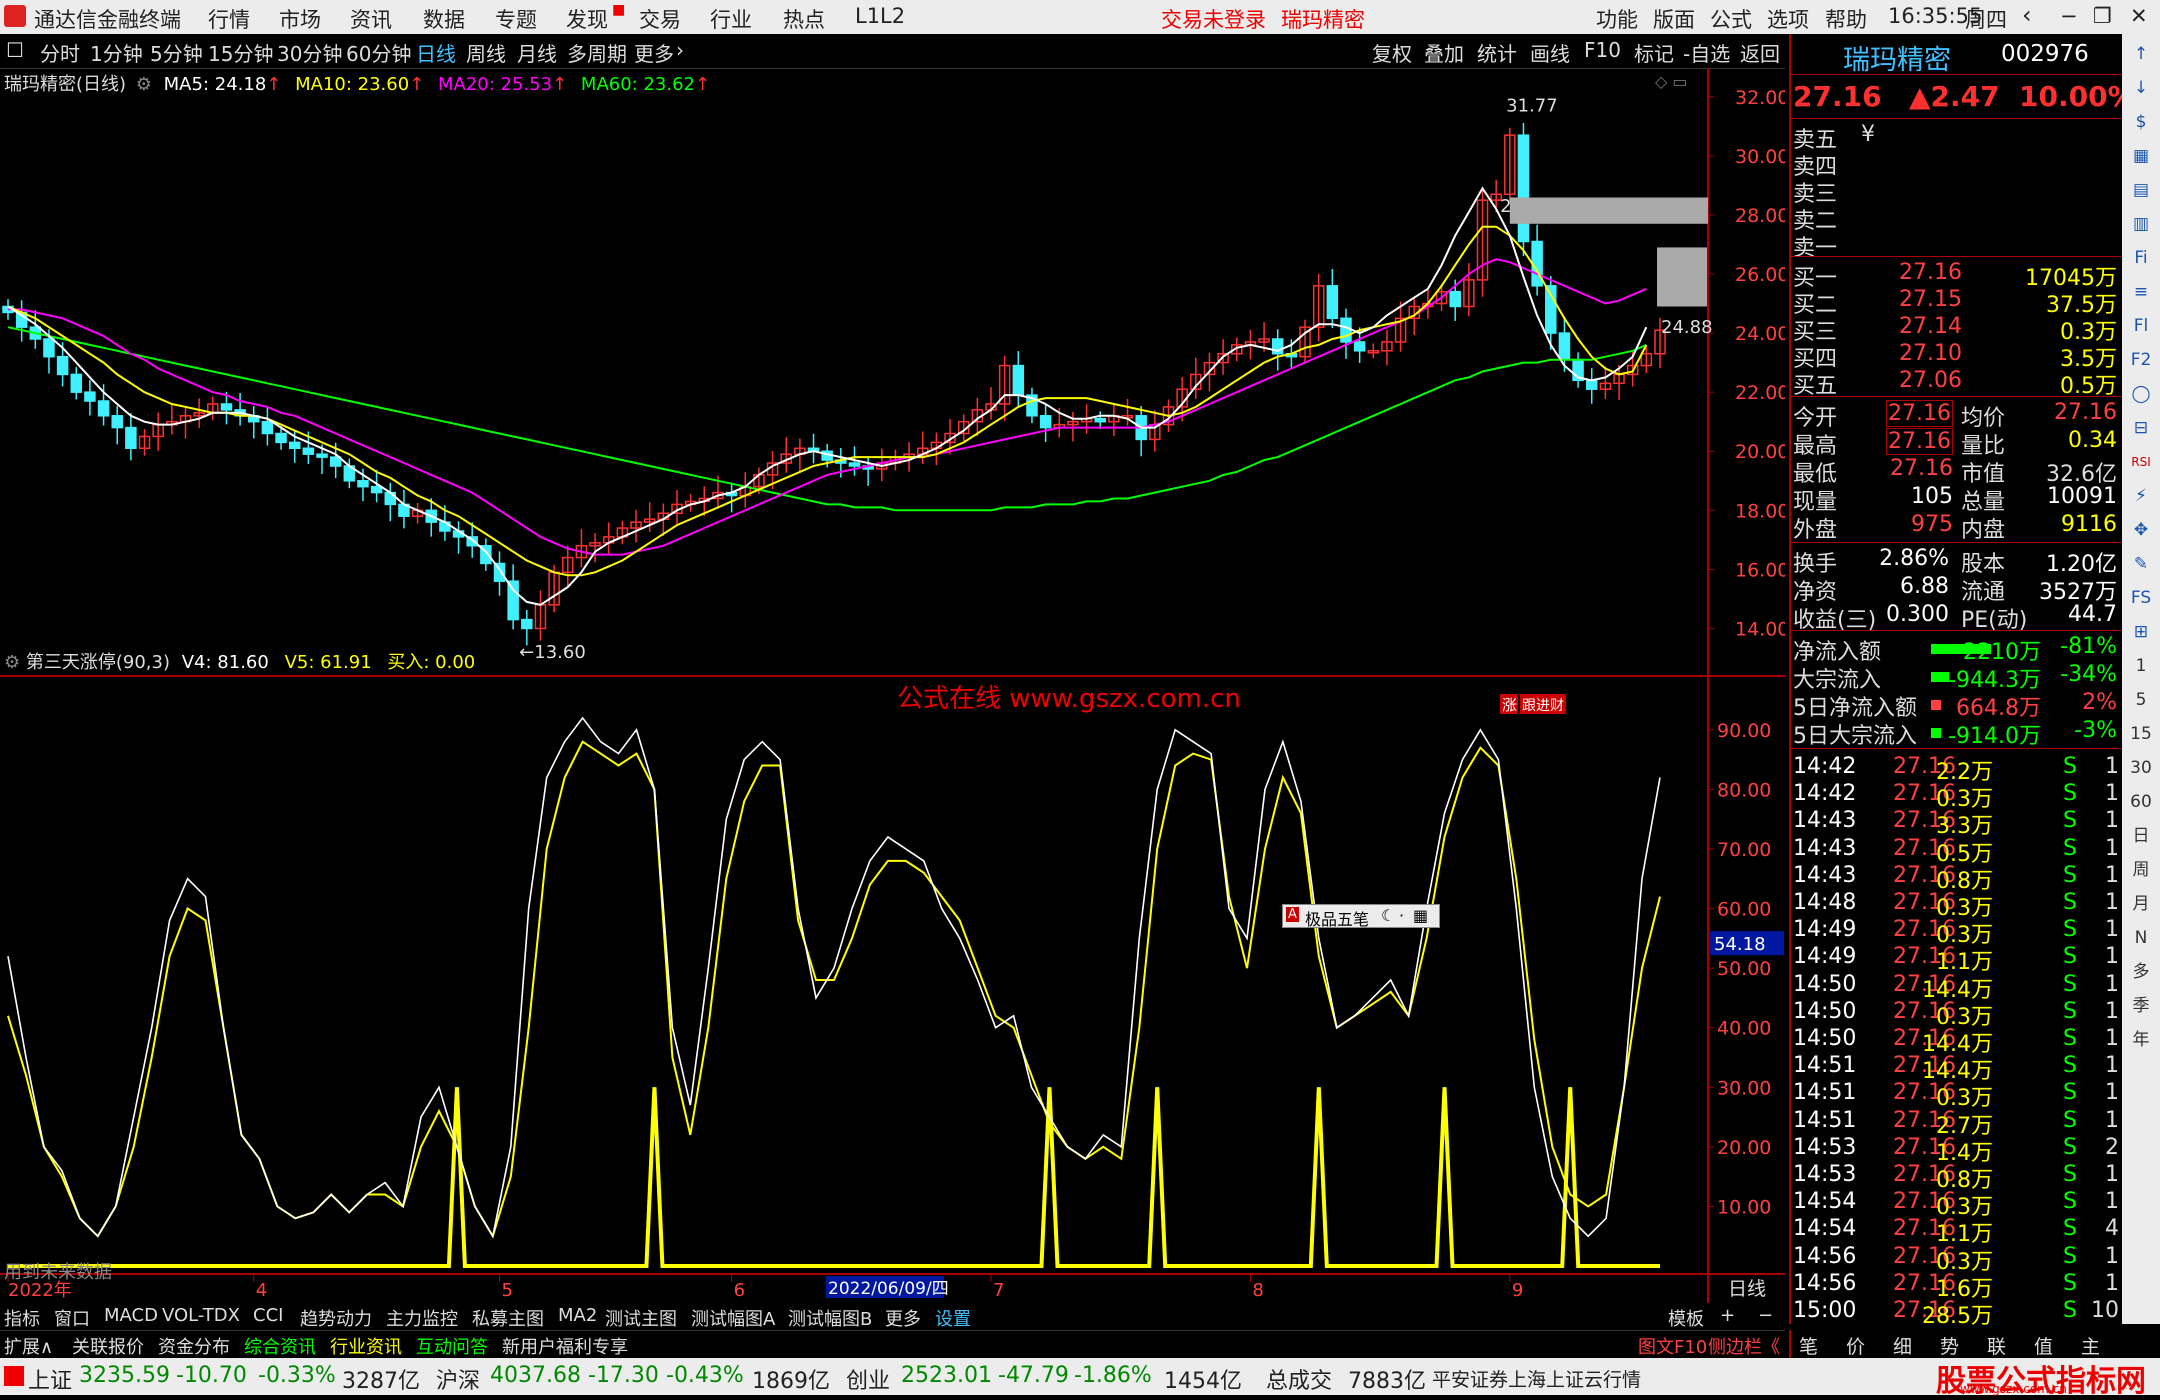 The width and height of the screenshot is (2160, 1400). What do you see at coordinates (2141, 156) in the screenshot?
I see `toolbar-icon: ▦` at bounding box center [2141, 156].